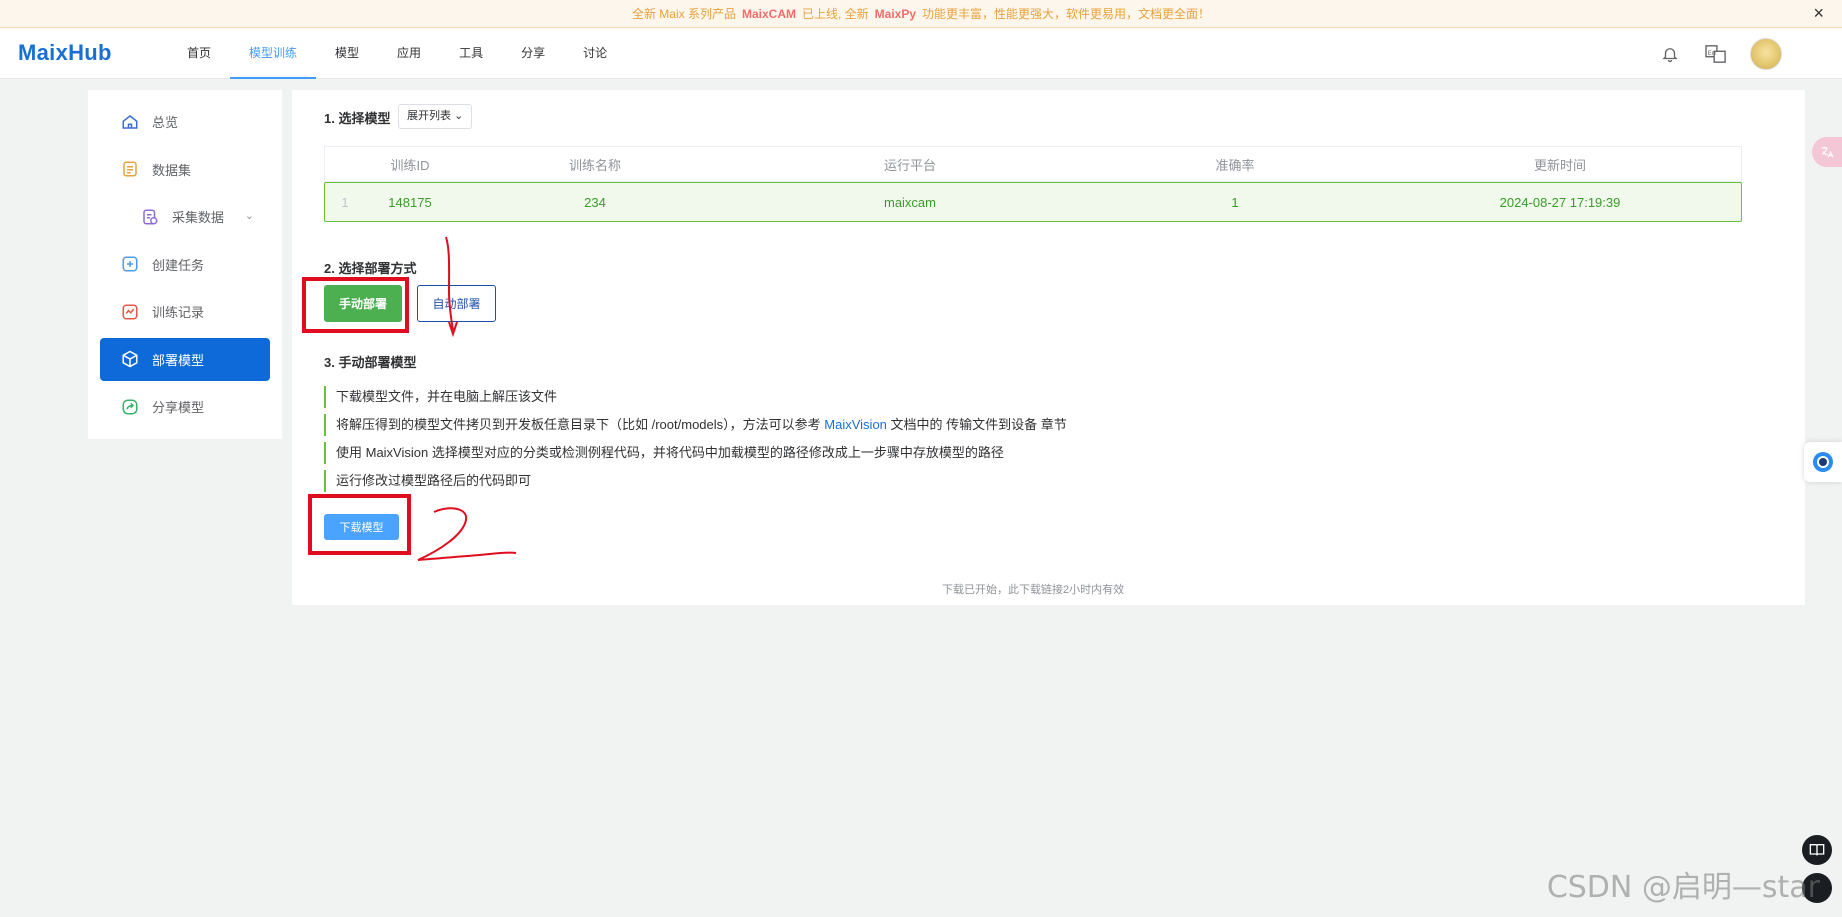 The height and width of the screenshot is (917, 1842). What do you see at coordinates (357, 118) in the screenshot?
I see `step1-title: 1. 选择模型` at bounding box center [357, 118].